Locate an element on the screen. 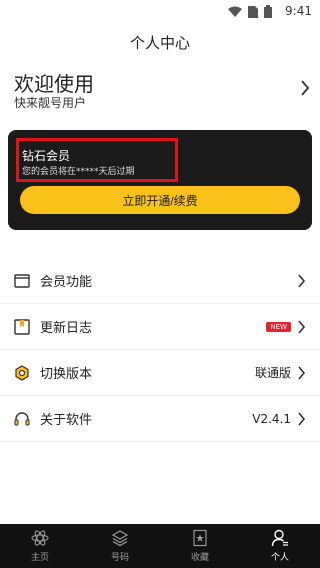 The width and height of the screenshot is (320, 568). tab-label: 收藏 is located at coordinates (199, 558).